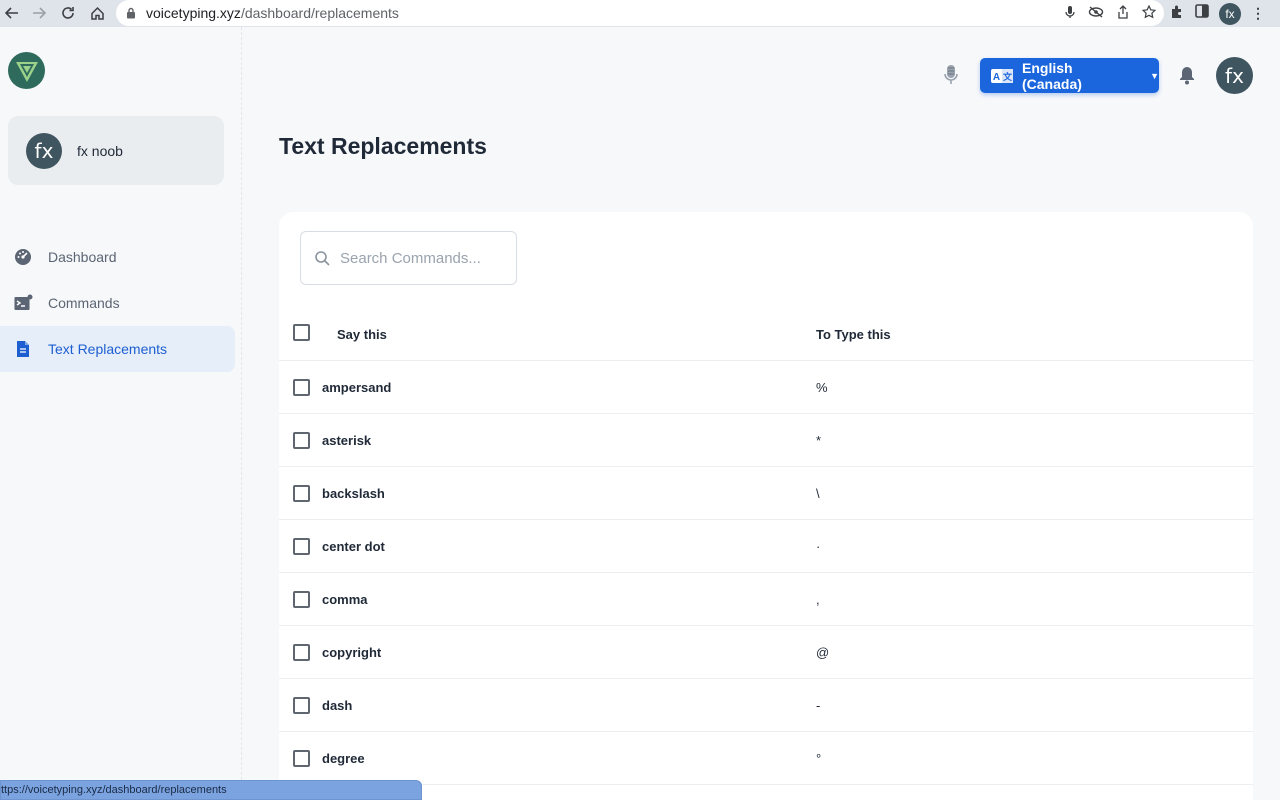  What do you see at coordinates (1230, 13) in the screenshot?
I see `browser-profile-avatar: fx` at bounding box center [1230, 13].